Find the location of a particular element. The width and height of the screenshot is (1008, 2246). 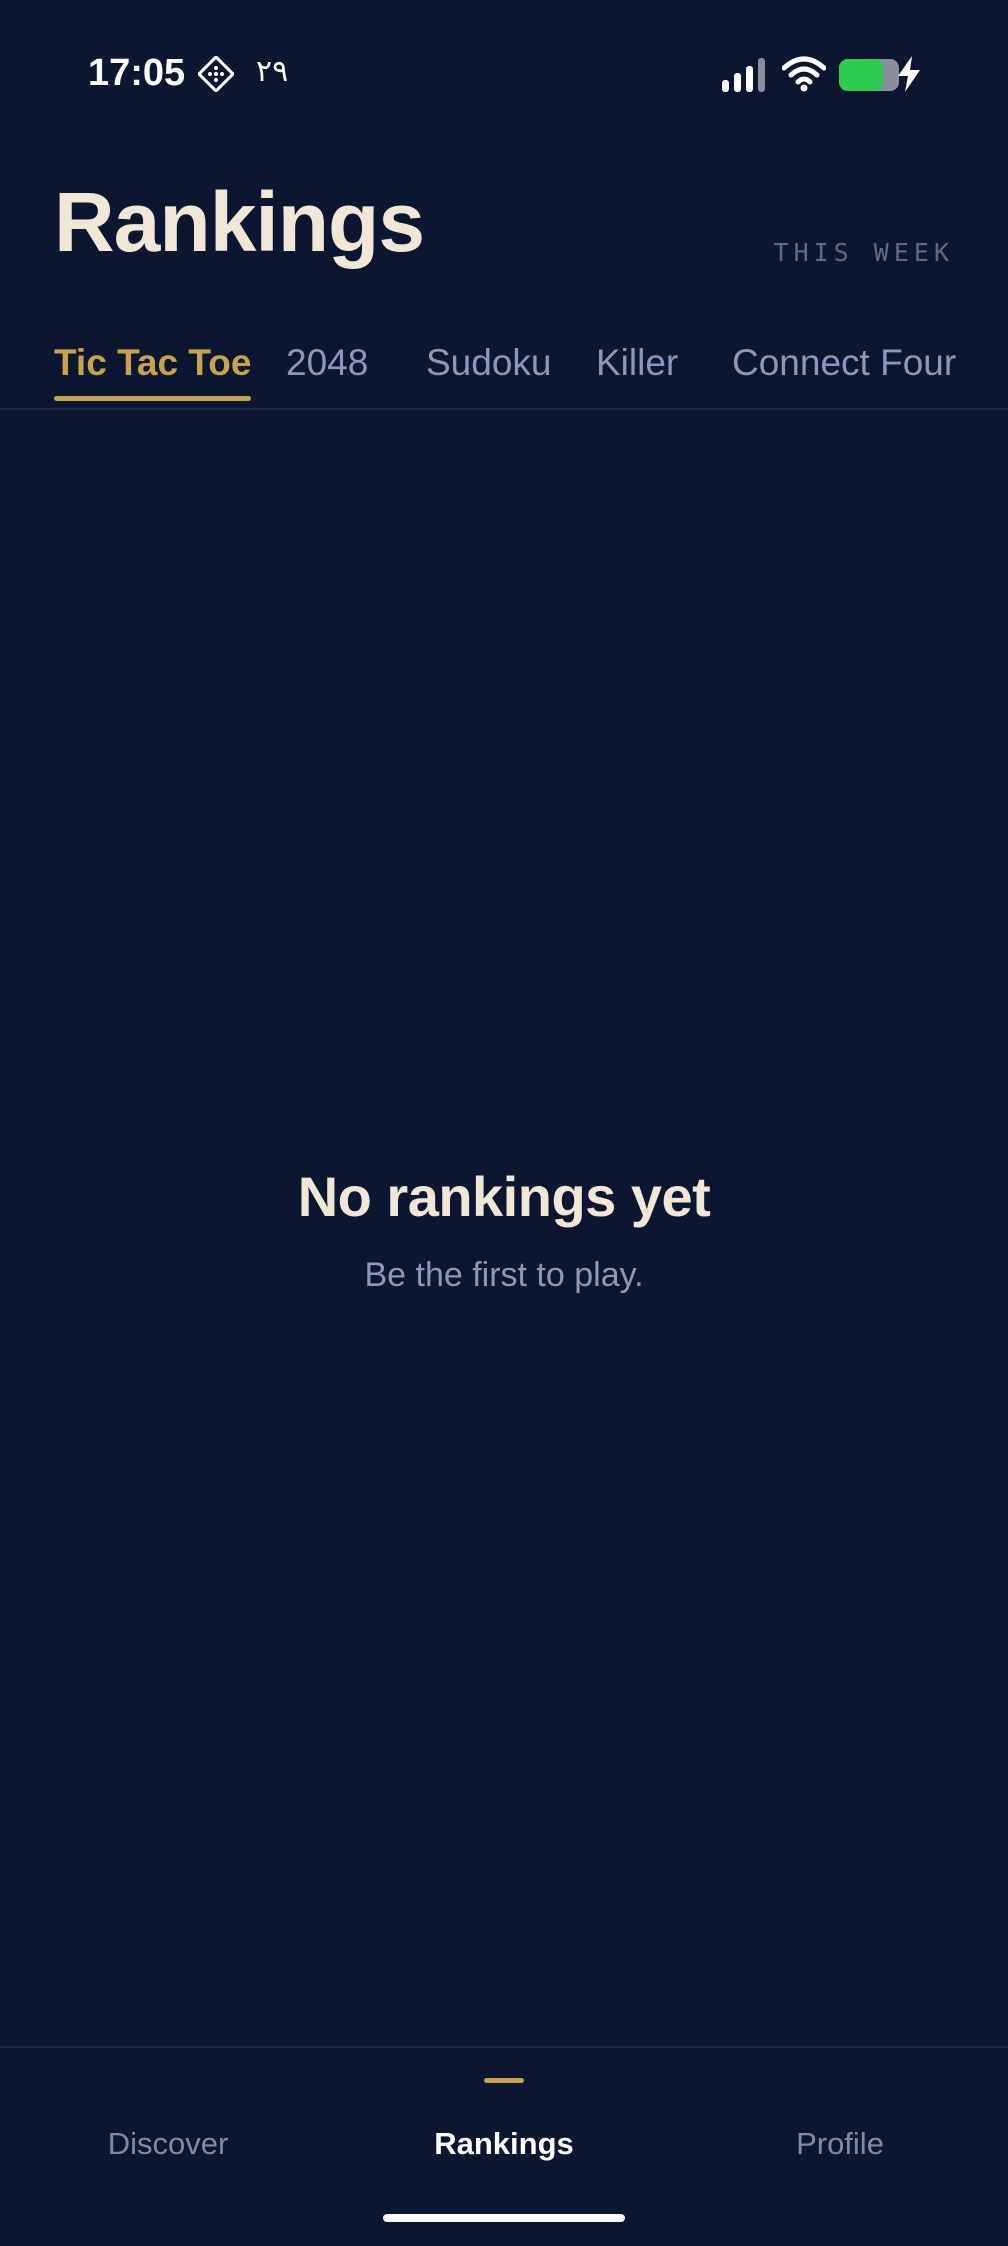

tab-killer: Killer is located at coordinates (637, 372).